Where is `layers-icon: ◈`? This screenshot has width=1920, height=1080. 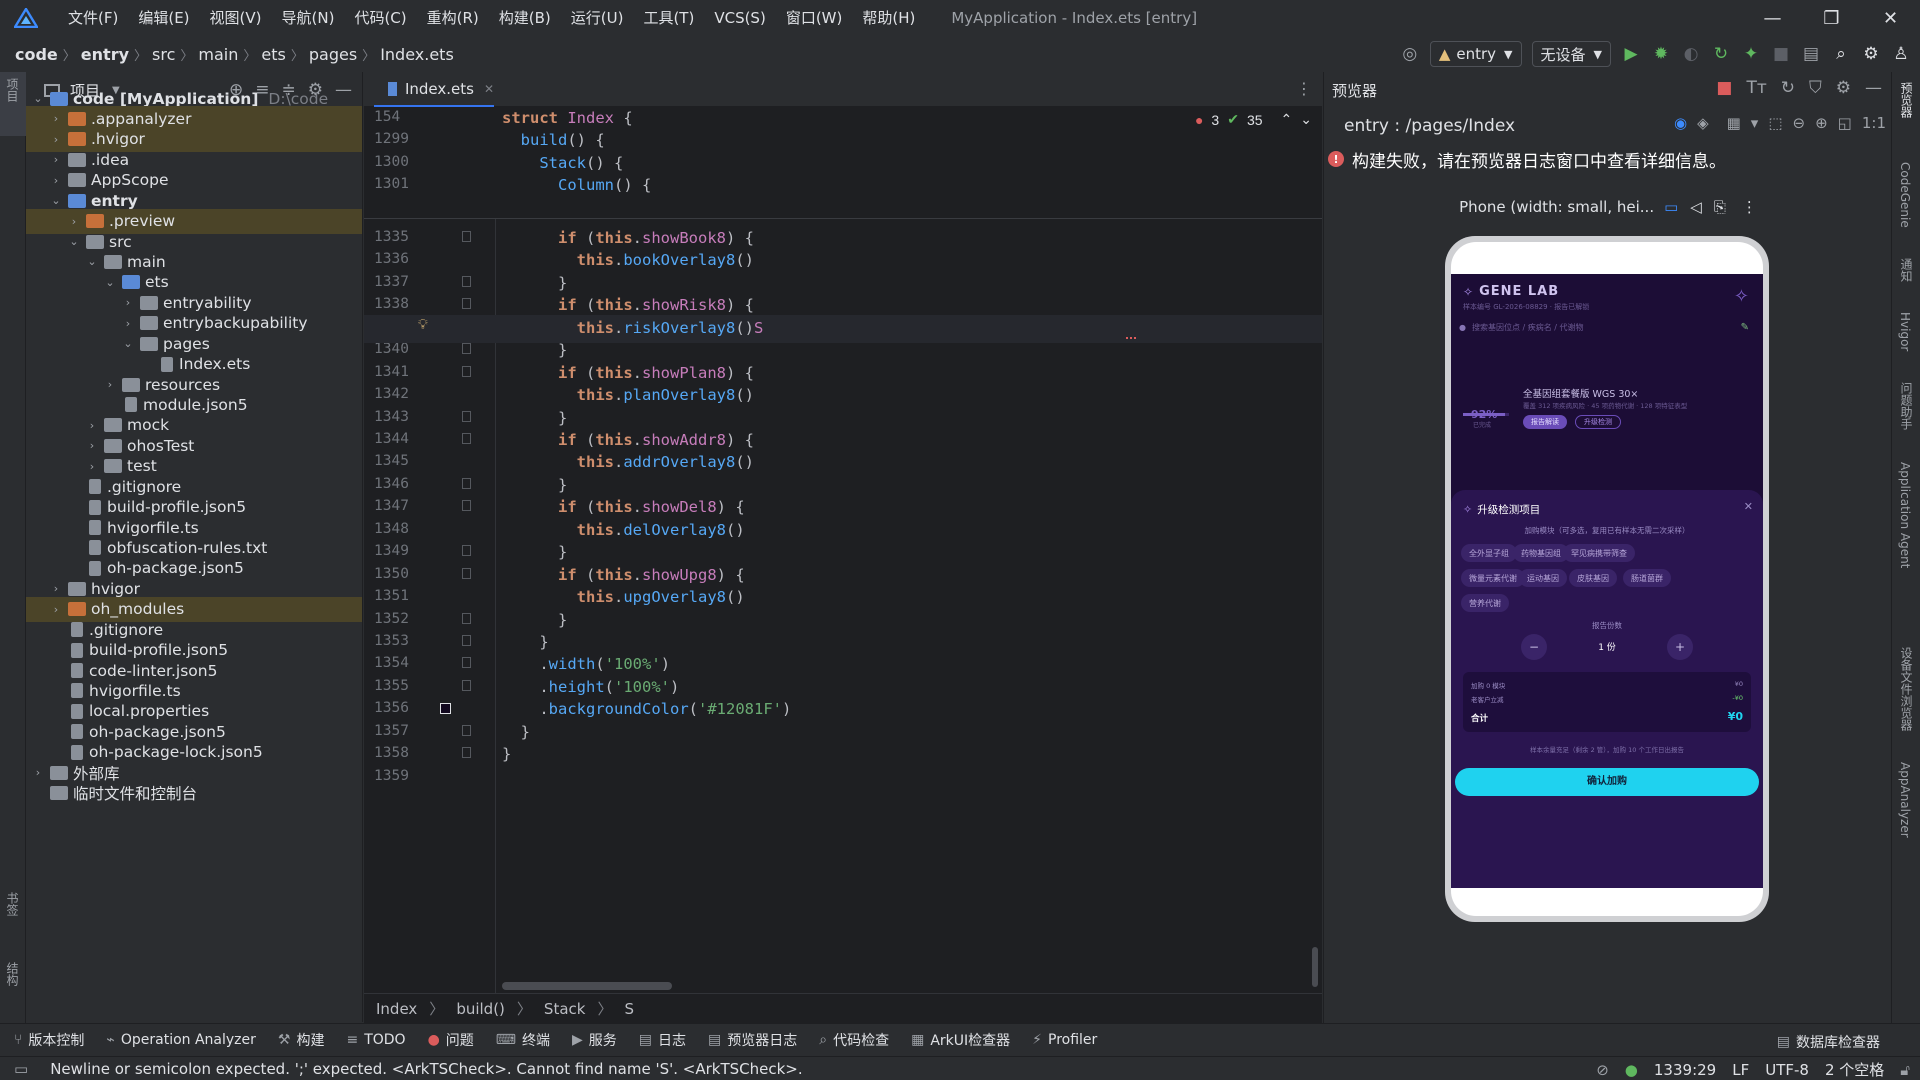 layers-icon: ◈ is located at coordinates (1703, 123).